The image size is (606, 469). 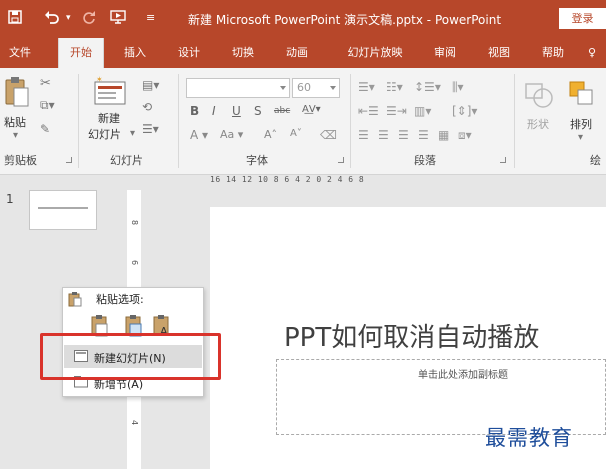 I want to click on clipboard-group-label: 剪贴板, so click(x=20, y=160).